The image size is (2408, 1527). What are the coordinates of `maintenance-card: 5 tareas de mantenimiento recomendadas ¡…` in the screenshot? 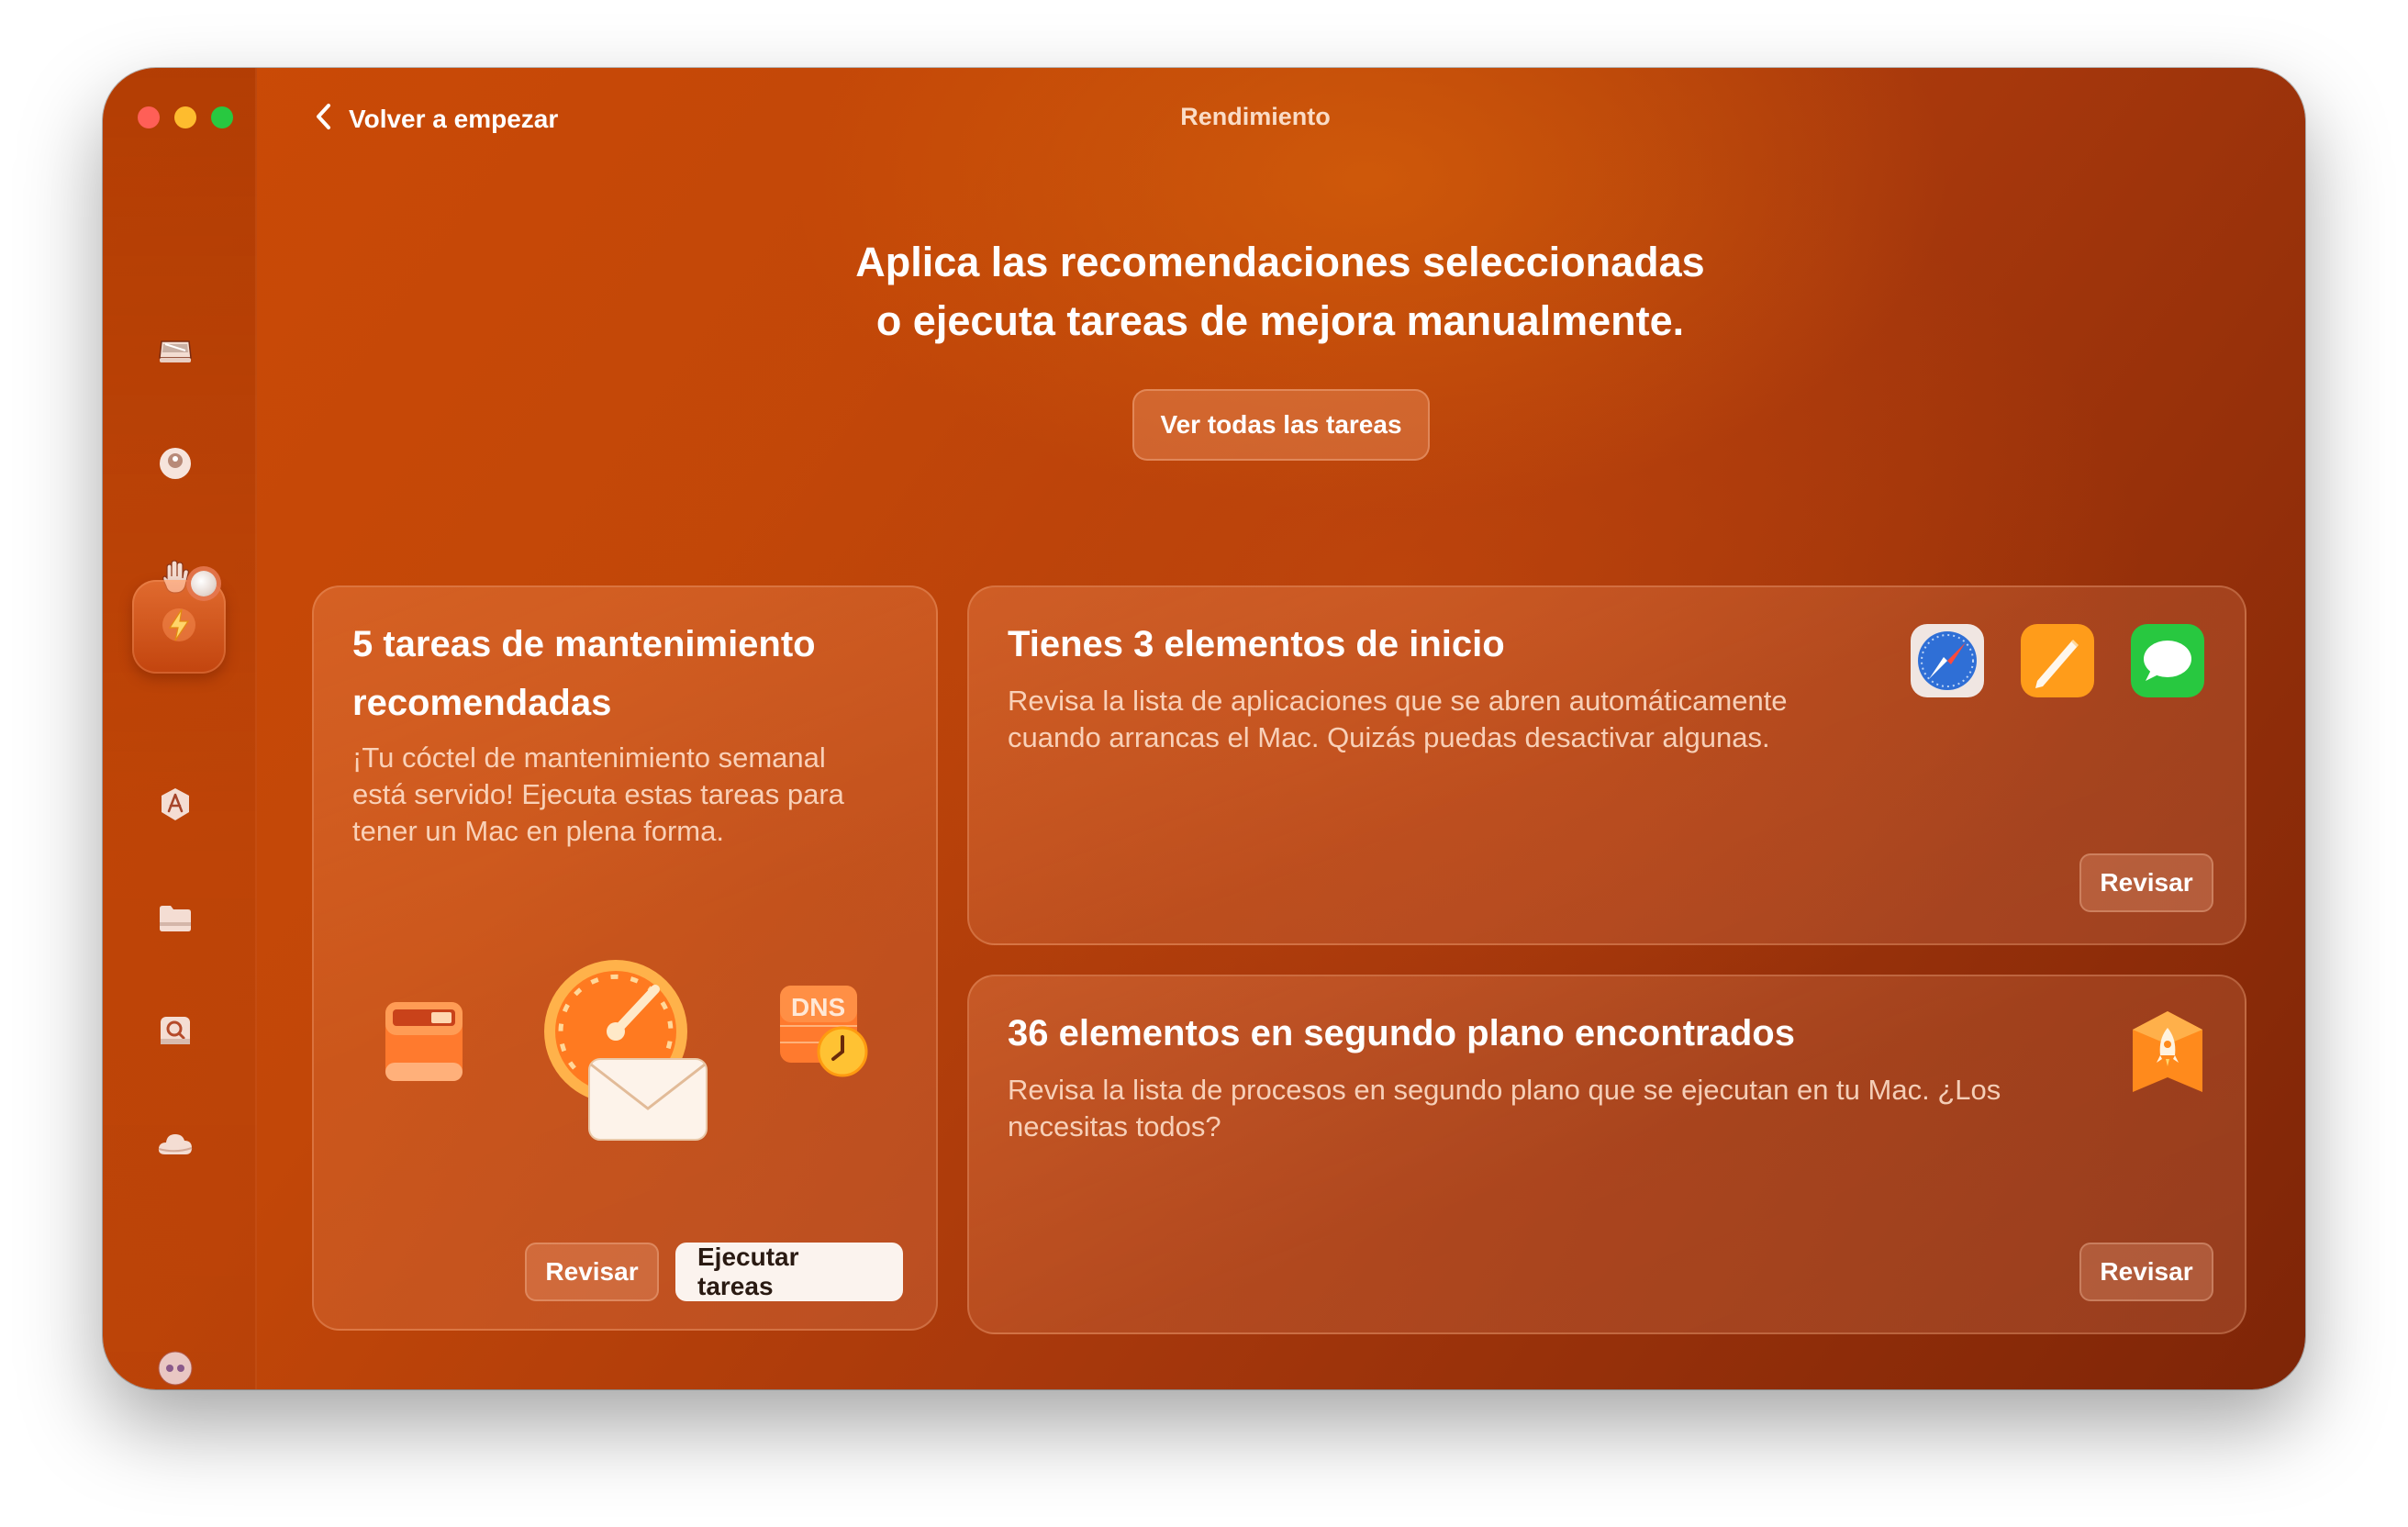 It's located at (625, 958).